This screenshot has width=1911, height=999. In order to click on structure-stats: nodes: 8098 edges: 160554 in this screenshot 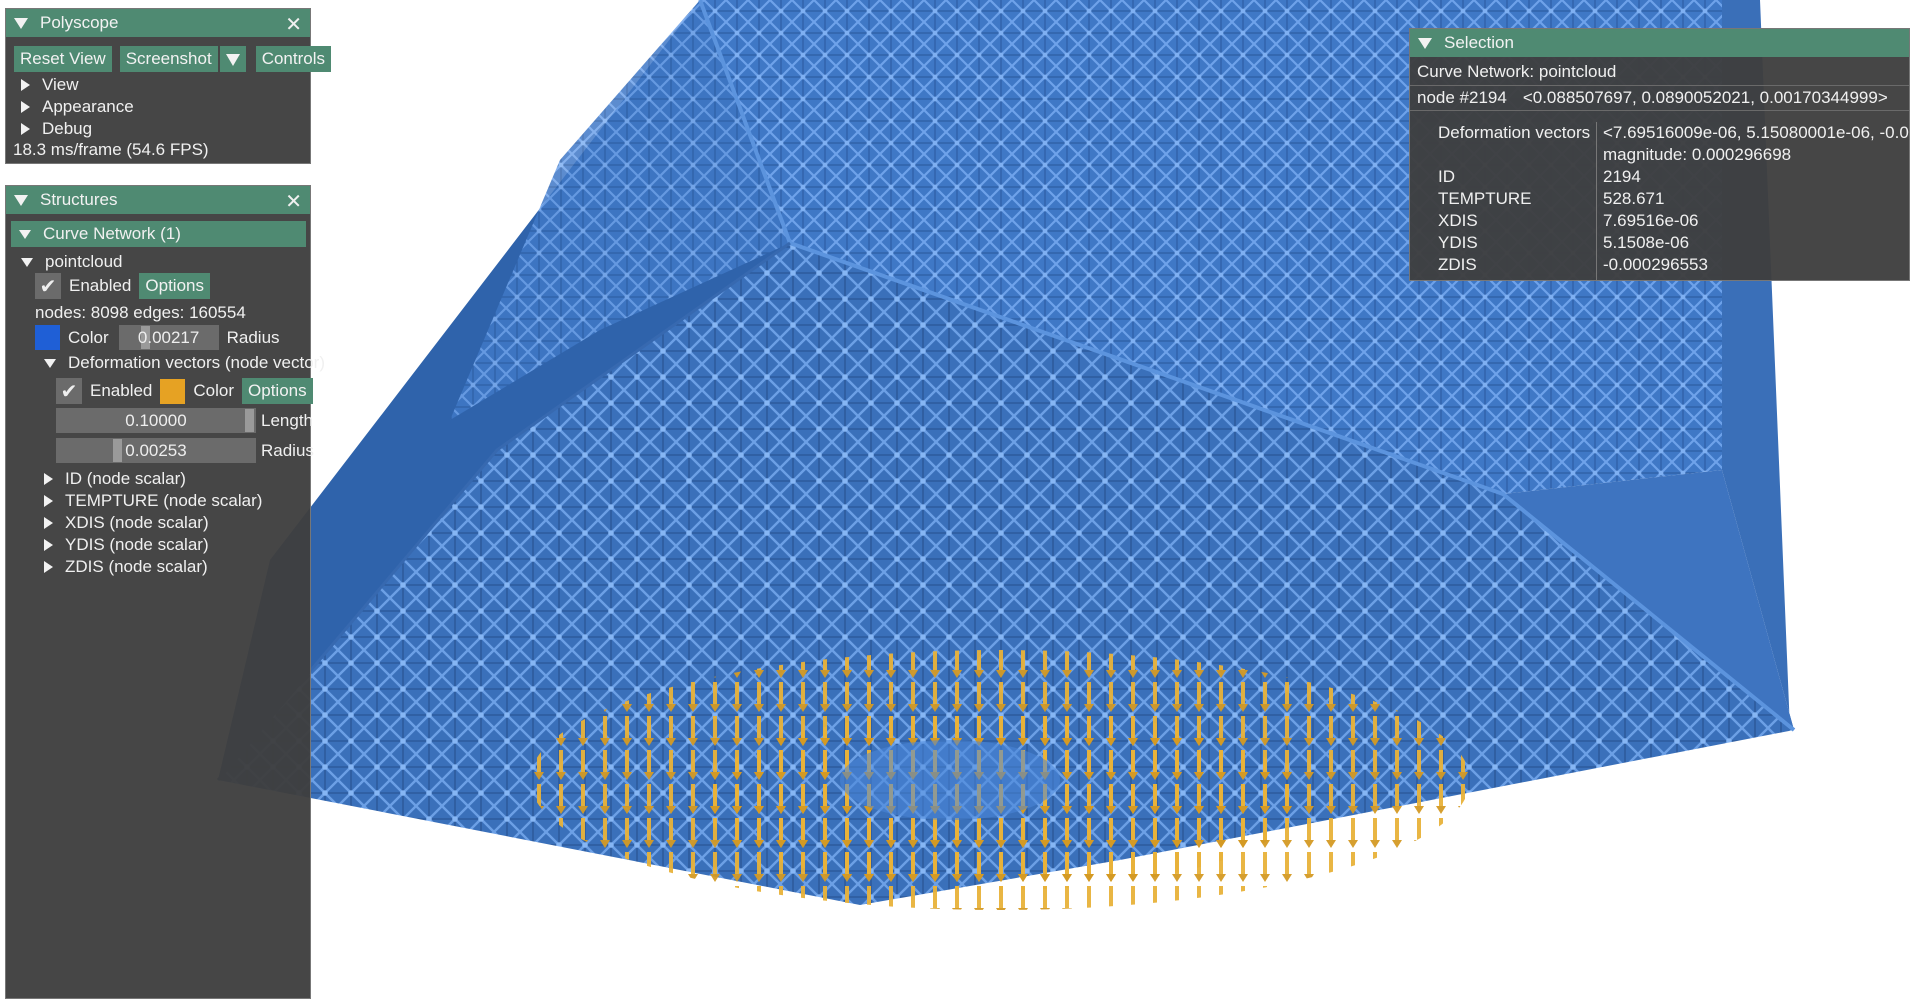, I will do `click(140, 312)`.